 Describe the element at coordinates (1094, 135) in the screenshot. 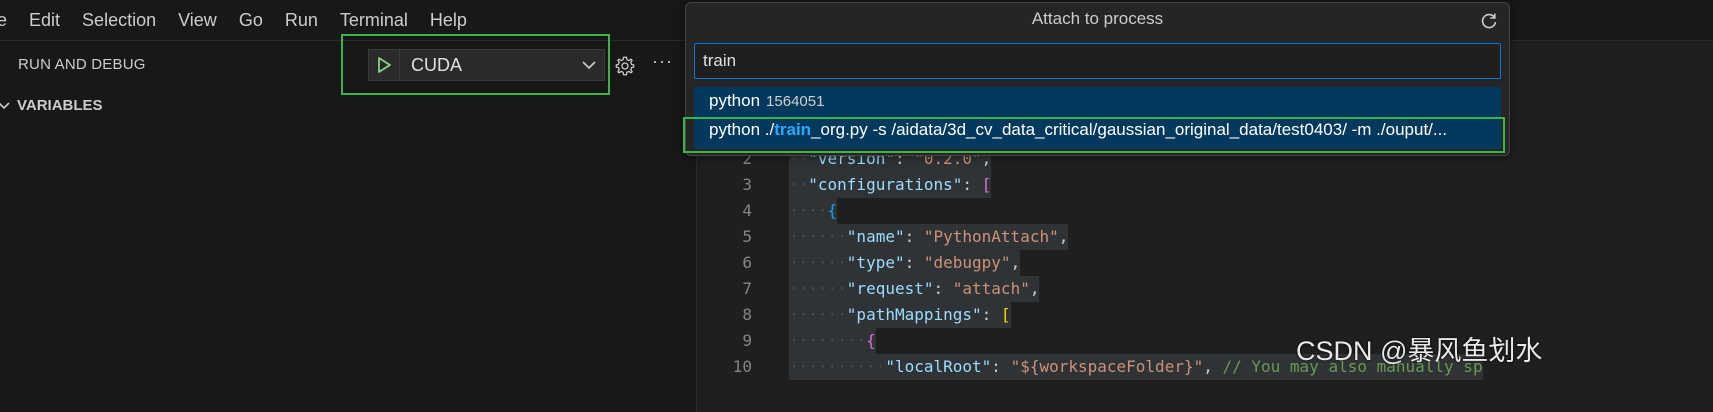

I see `command-line-highlight-box` at that location.